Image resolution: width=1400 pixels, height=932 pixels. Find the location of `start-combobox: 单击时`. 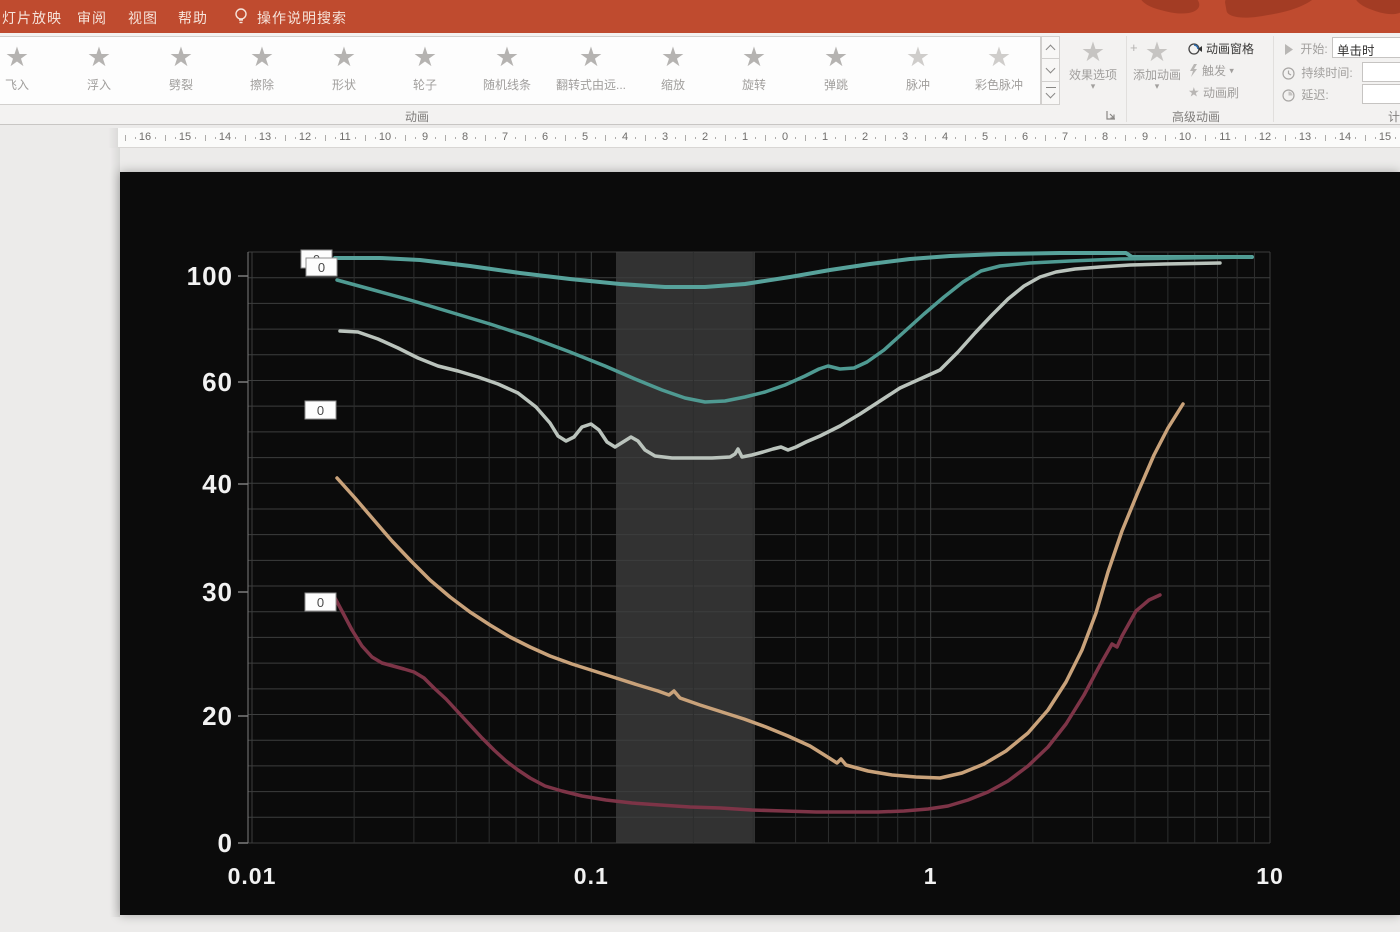

start-combobox: 单击时 is located at coordinates (1366, 47).